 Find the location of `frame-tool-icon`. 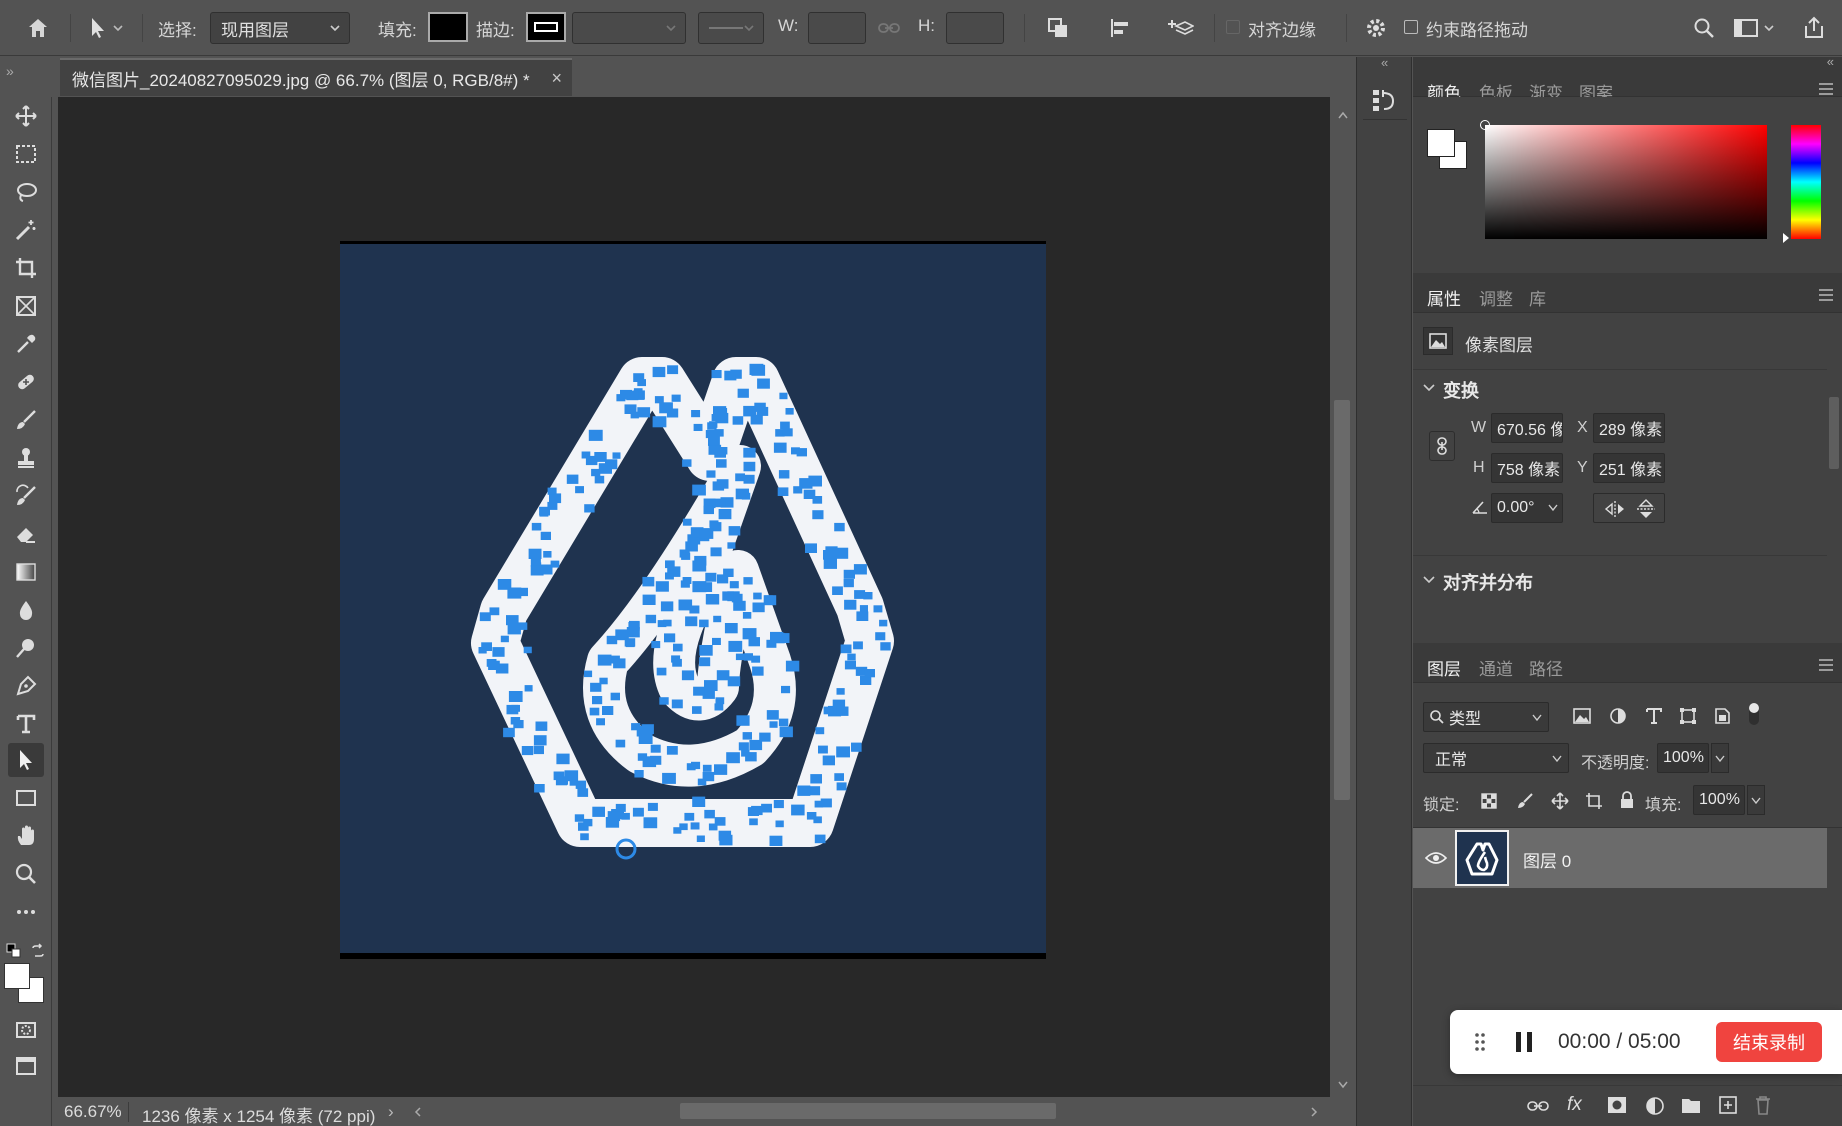

frame-tool-icon is located at coordinates (26, 306).